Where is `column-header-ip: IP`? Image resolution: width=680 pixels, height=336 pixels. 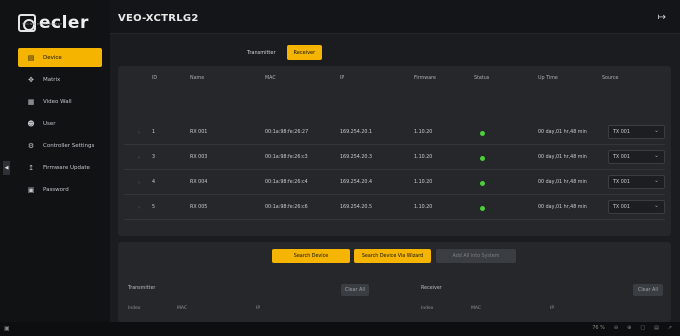 column-header-ip: IP is located at coordinates (342, 78).